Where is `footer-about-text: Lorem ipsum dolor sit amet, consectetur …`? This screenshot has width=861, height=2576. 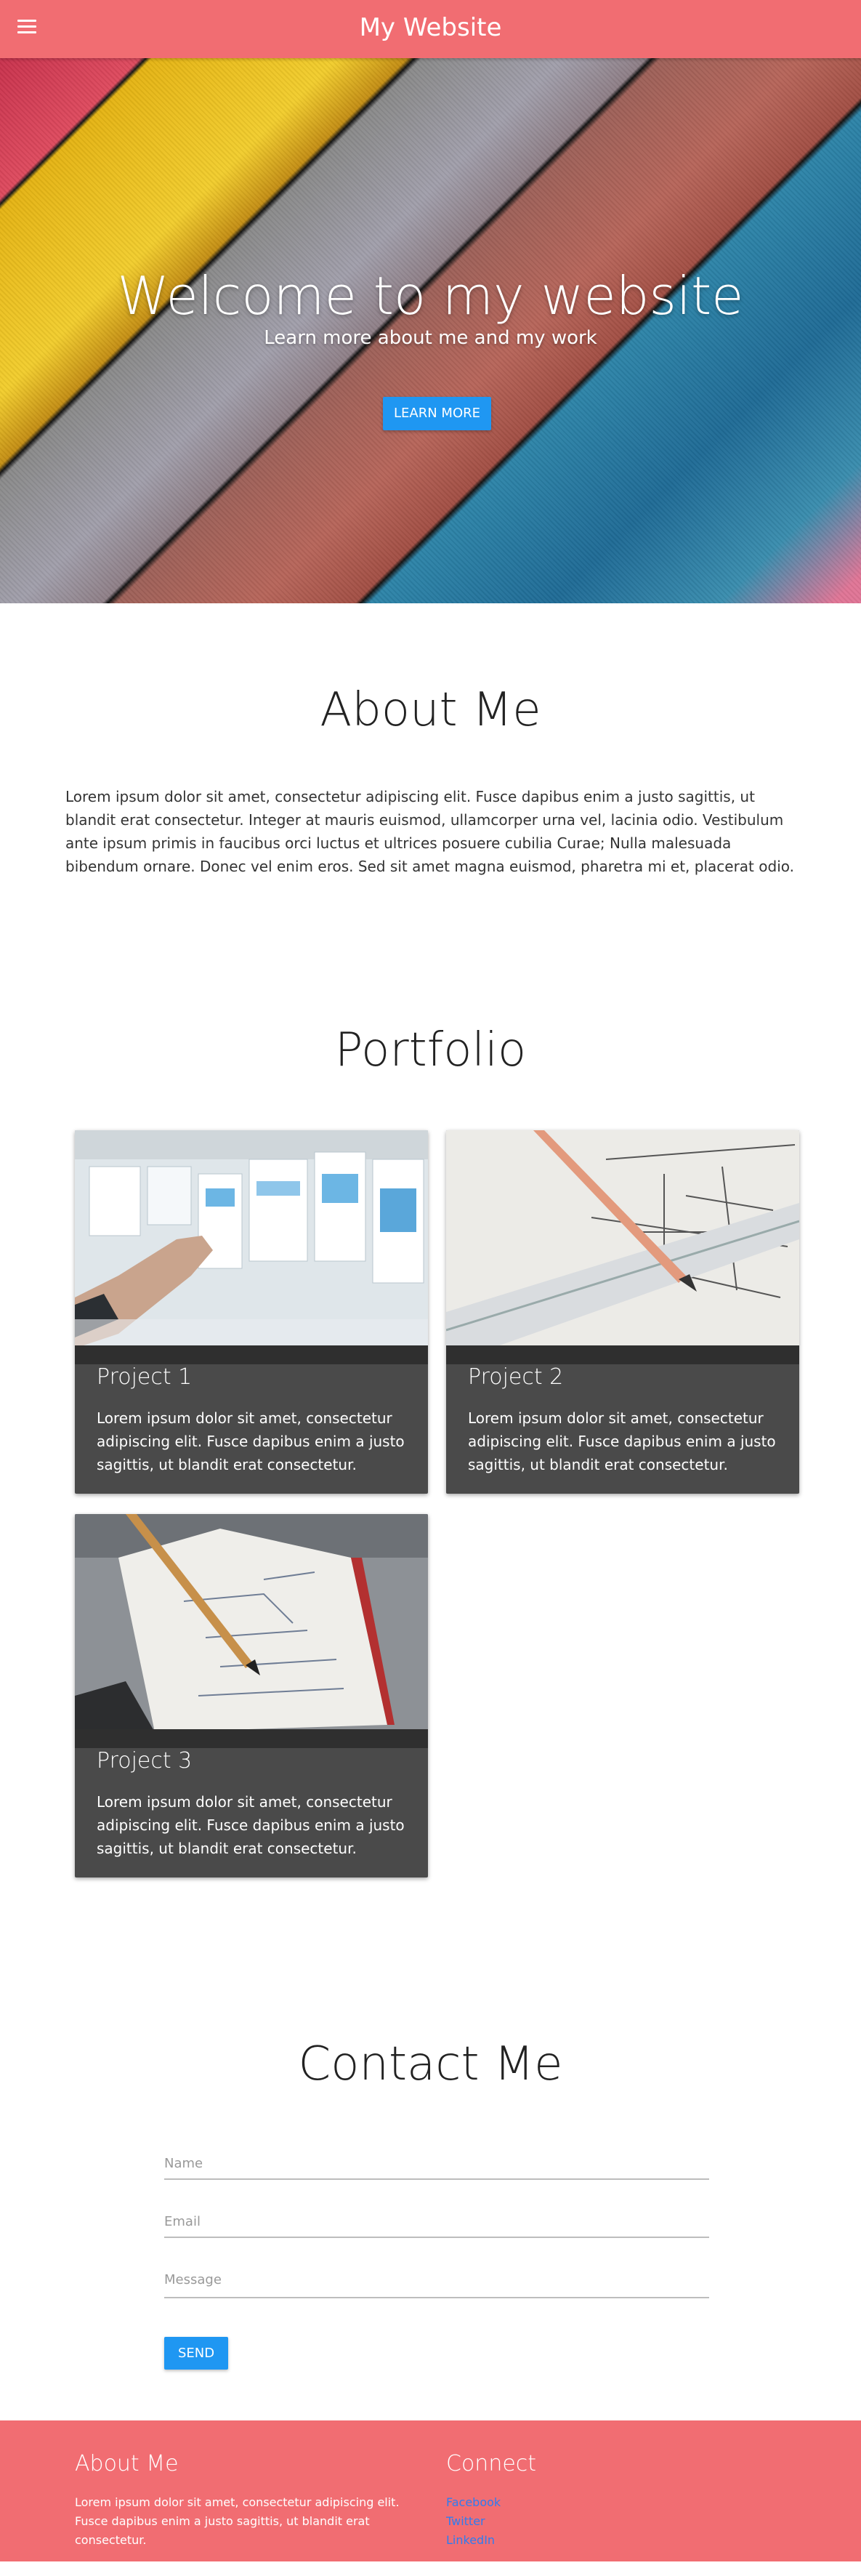
footer-about-text: Lorem ipsum dolor sit amet, consectetur … is located at coordinates (237, 2521).